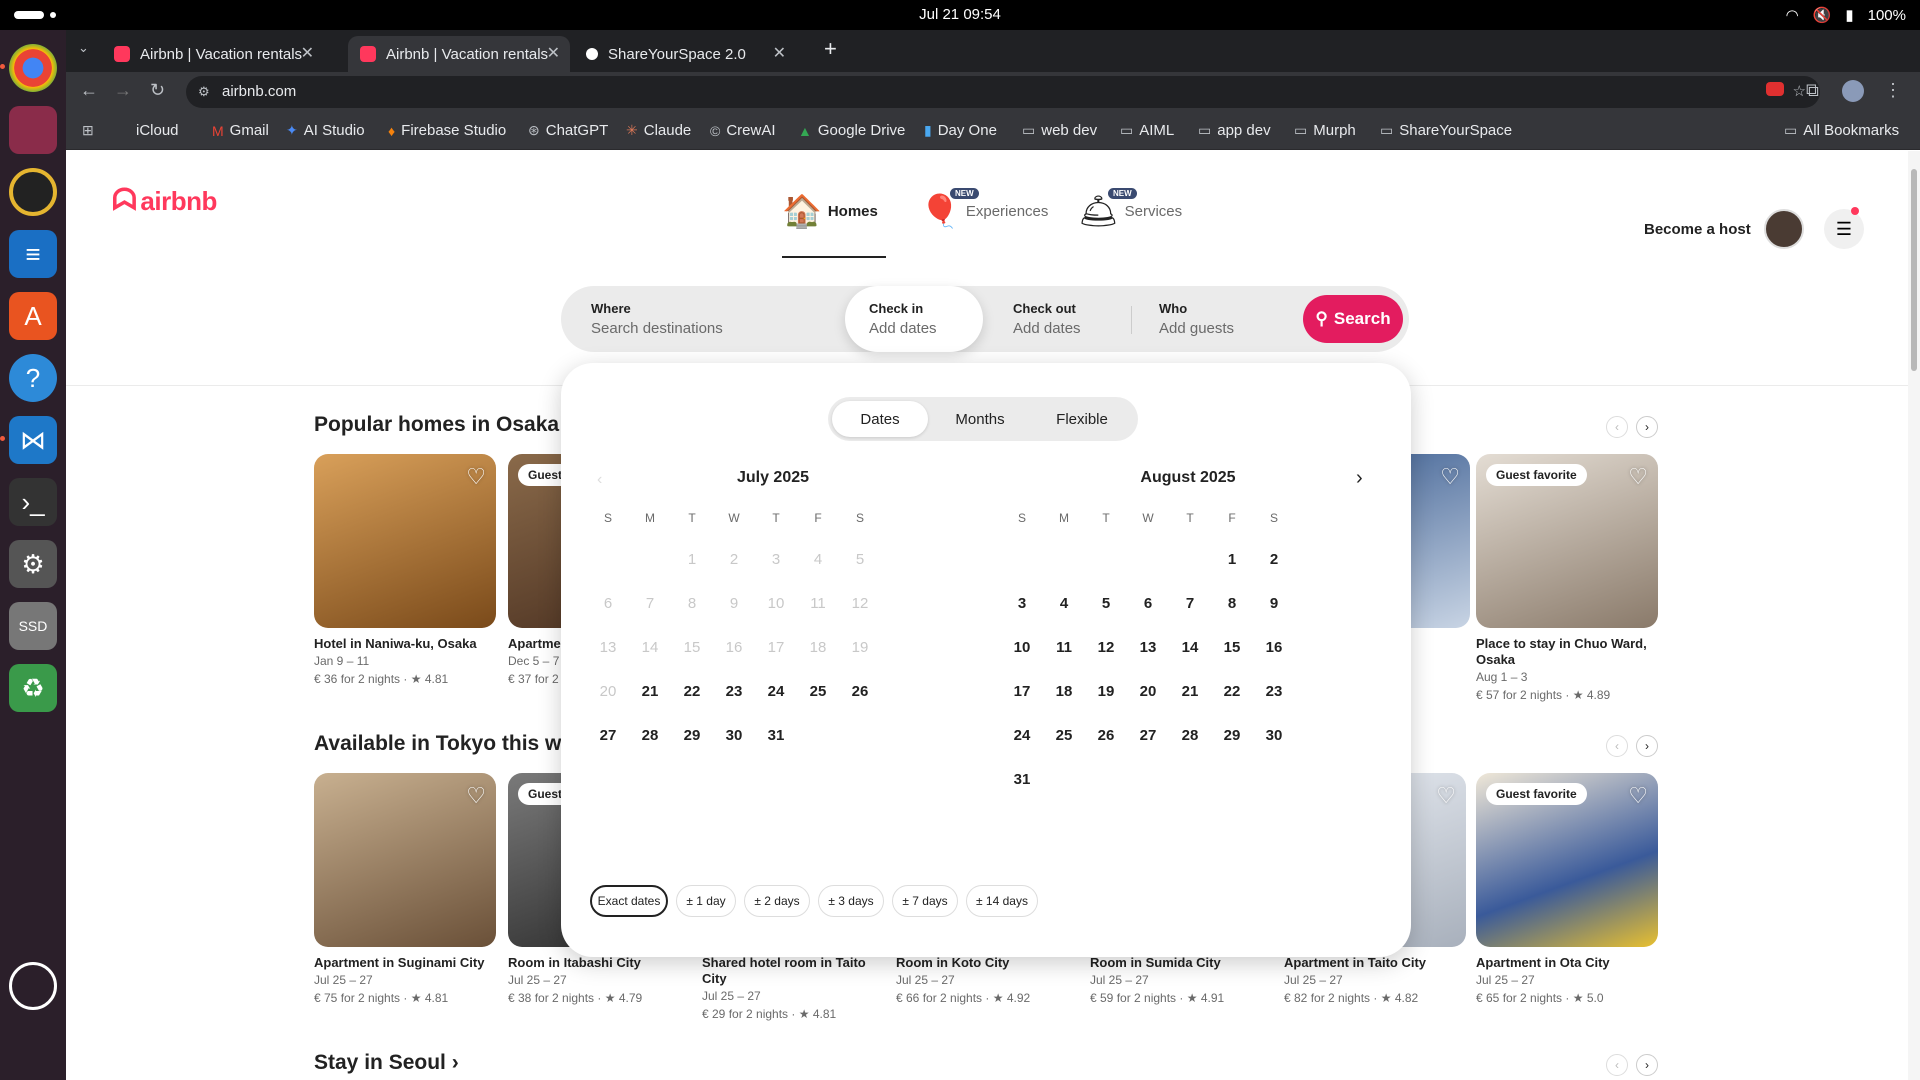  I want to click on section-title-seoul: Stay in Seoul ›, so click(386, 1063).